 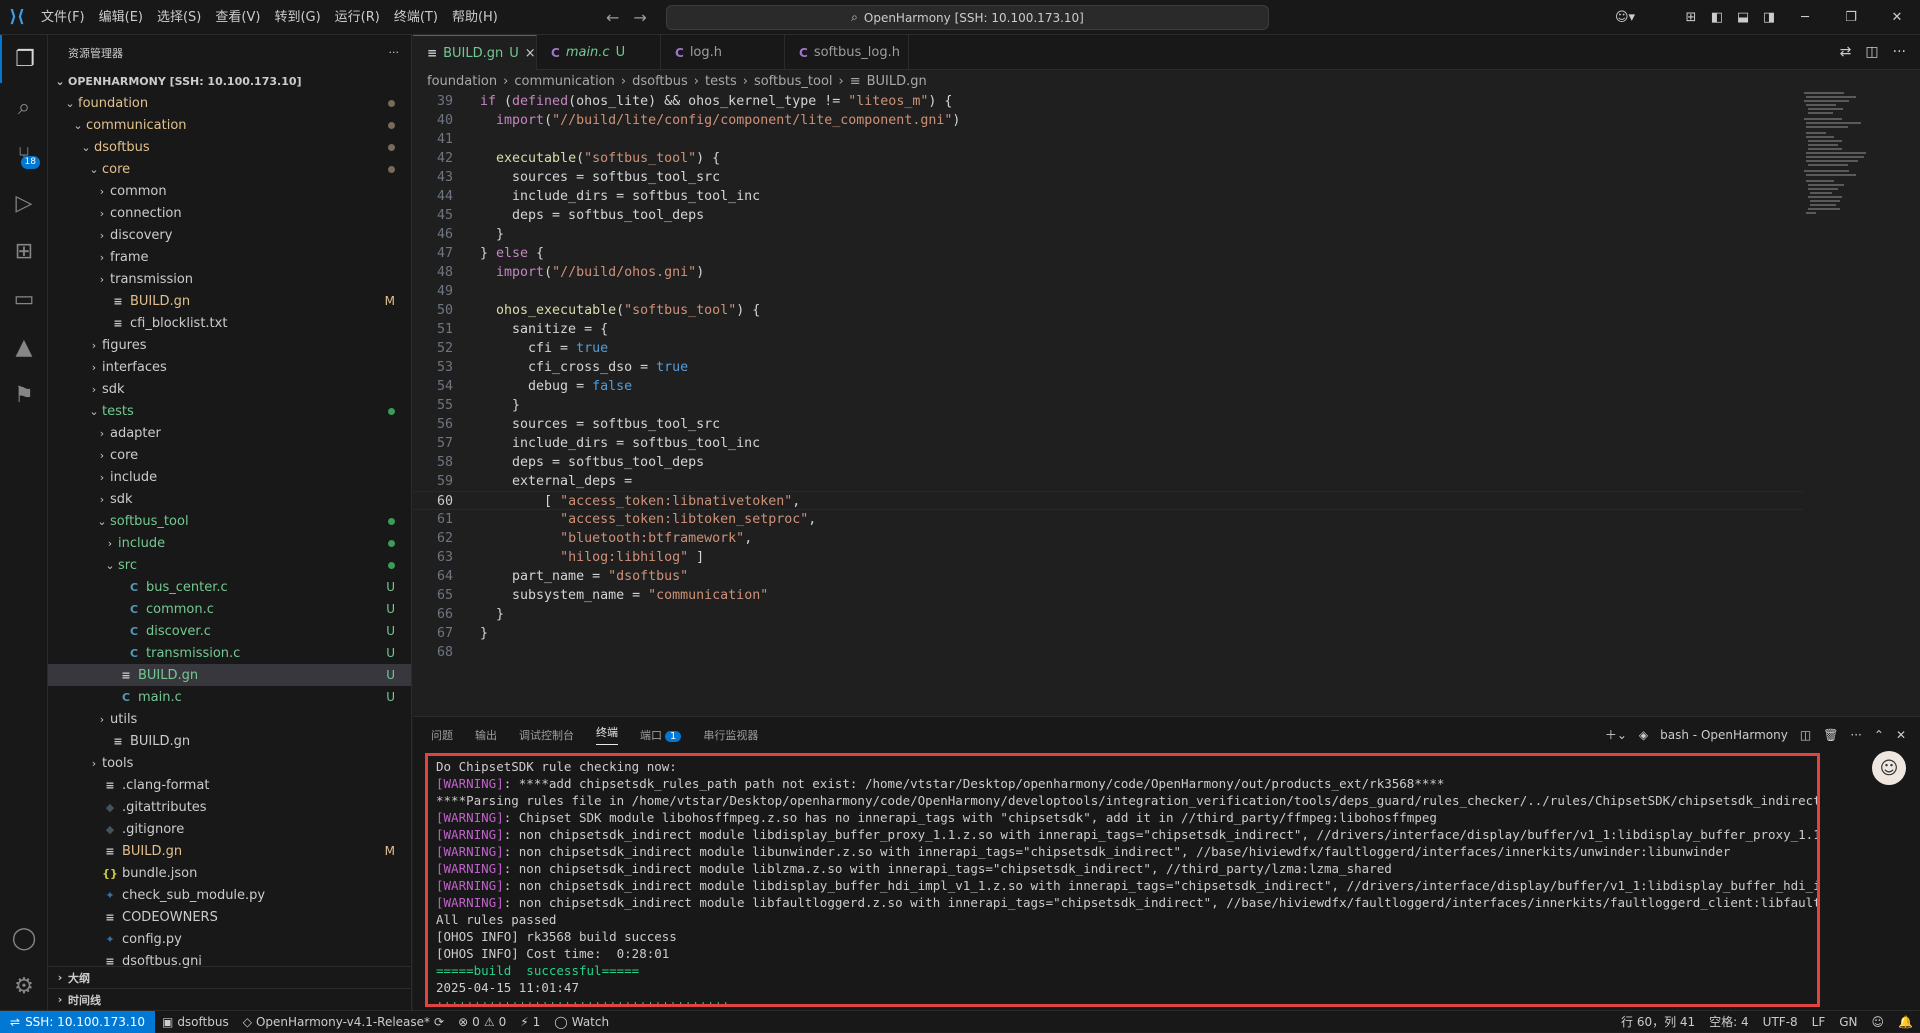 I want to click on toggle-panel-icon: ⬓, so click(x=1743, y=17).